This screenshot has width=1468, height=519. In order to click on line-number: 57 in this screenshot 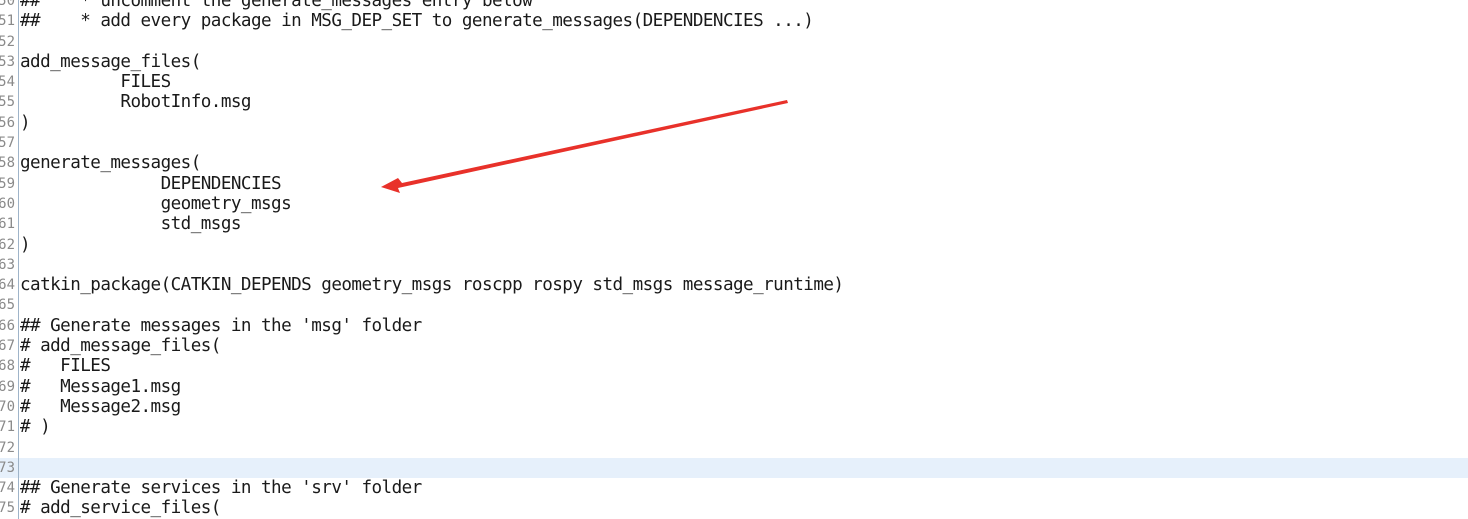, I will do `click(9, 143)`.